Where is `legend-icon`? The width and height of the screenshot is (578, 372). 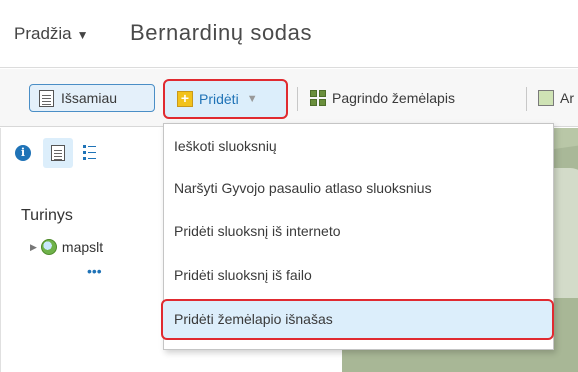
legend-icon is located at coordinates (89, 153).